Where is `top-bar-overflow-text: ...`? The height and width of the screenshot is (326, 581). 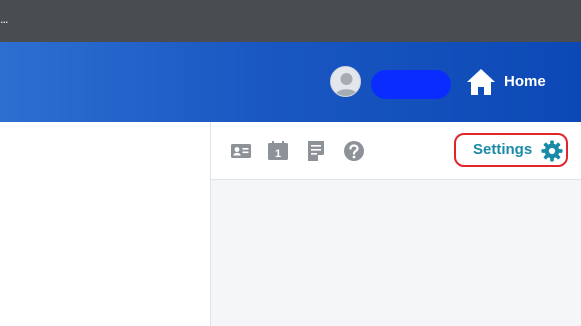 top-bar-overflow-text: ... is located at coordinates (4, 19).